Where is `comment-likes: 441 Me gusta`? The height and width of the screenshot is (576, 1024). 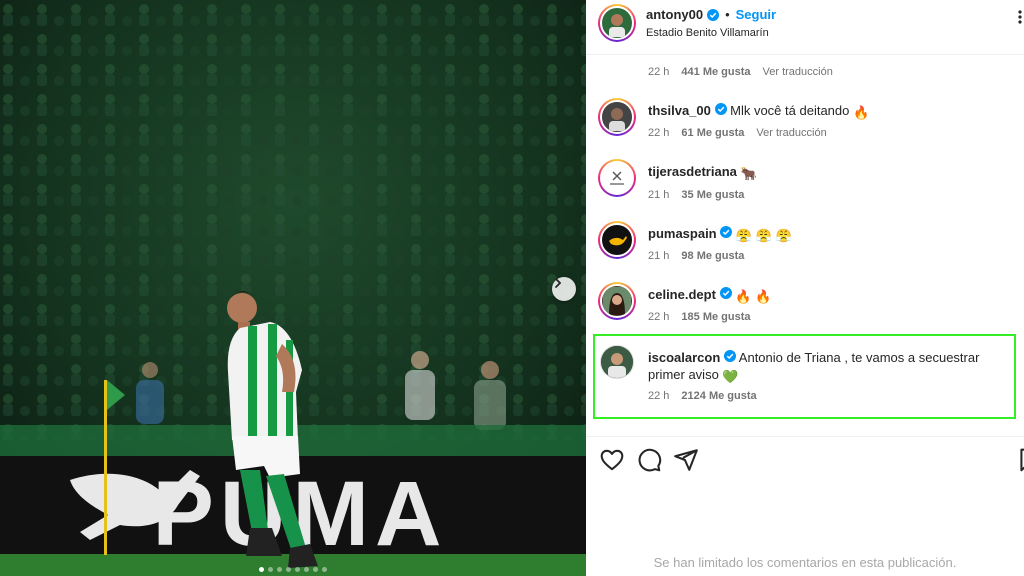
comment-likes: 441 Me gusta is located at coordinates (715, 72).